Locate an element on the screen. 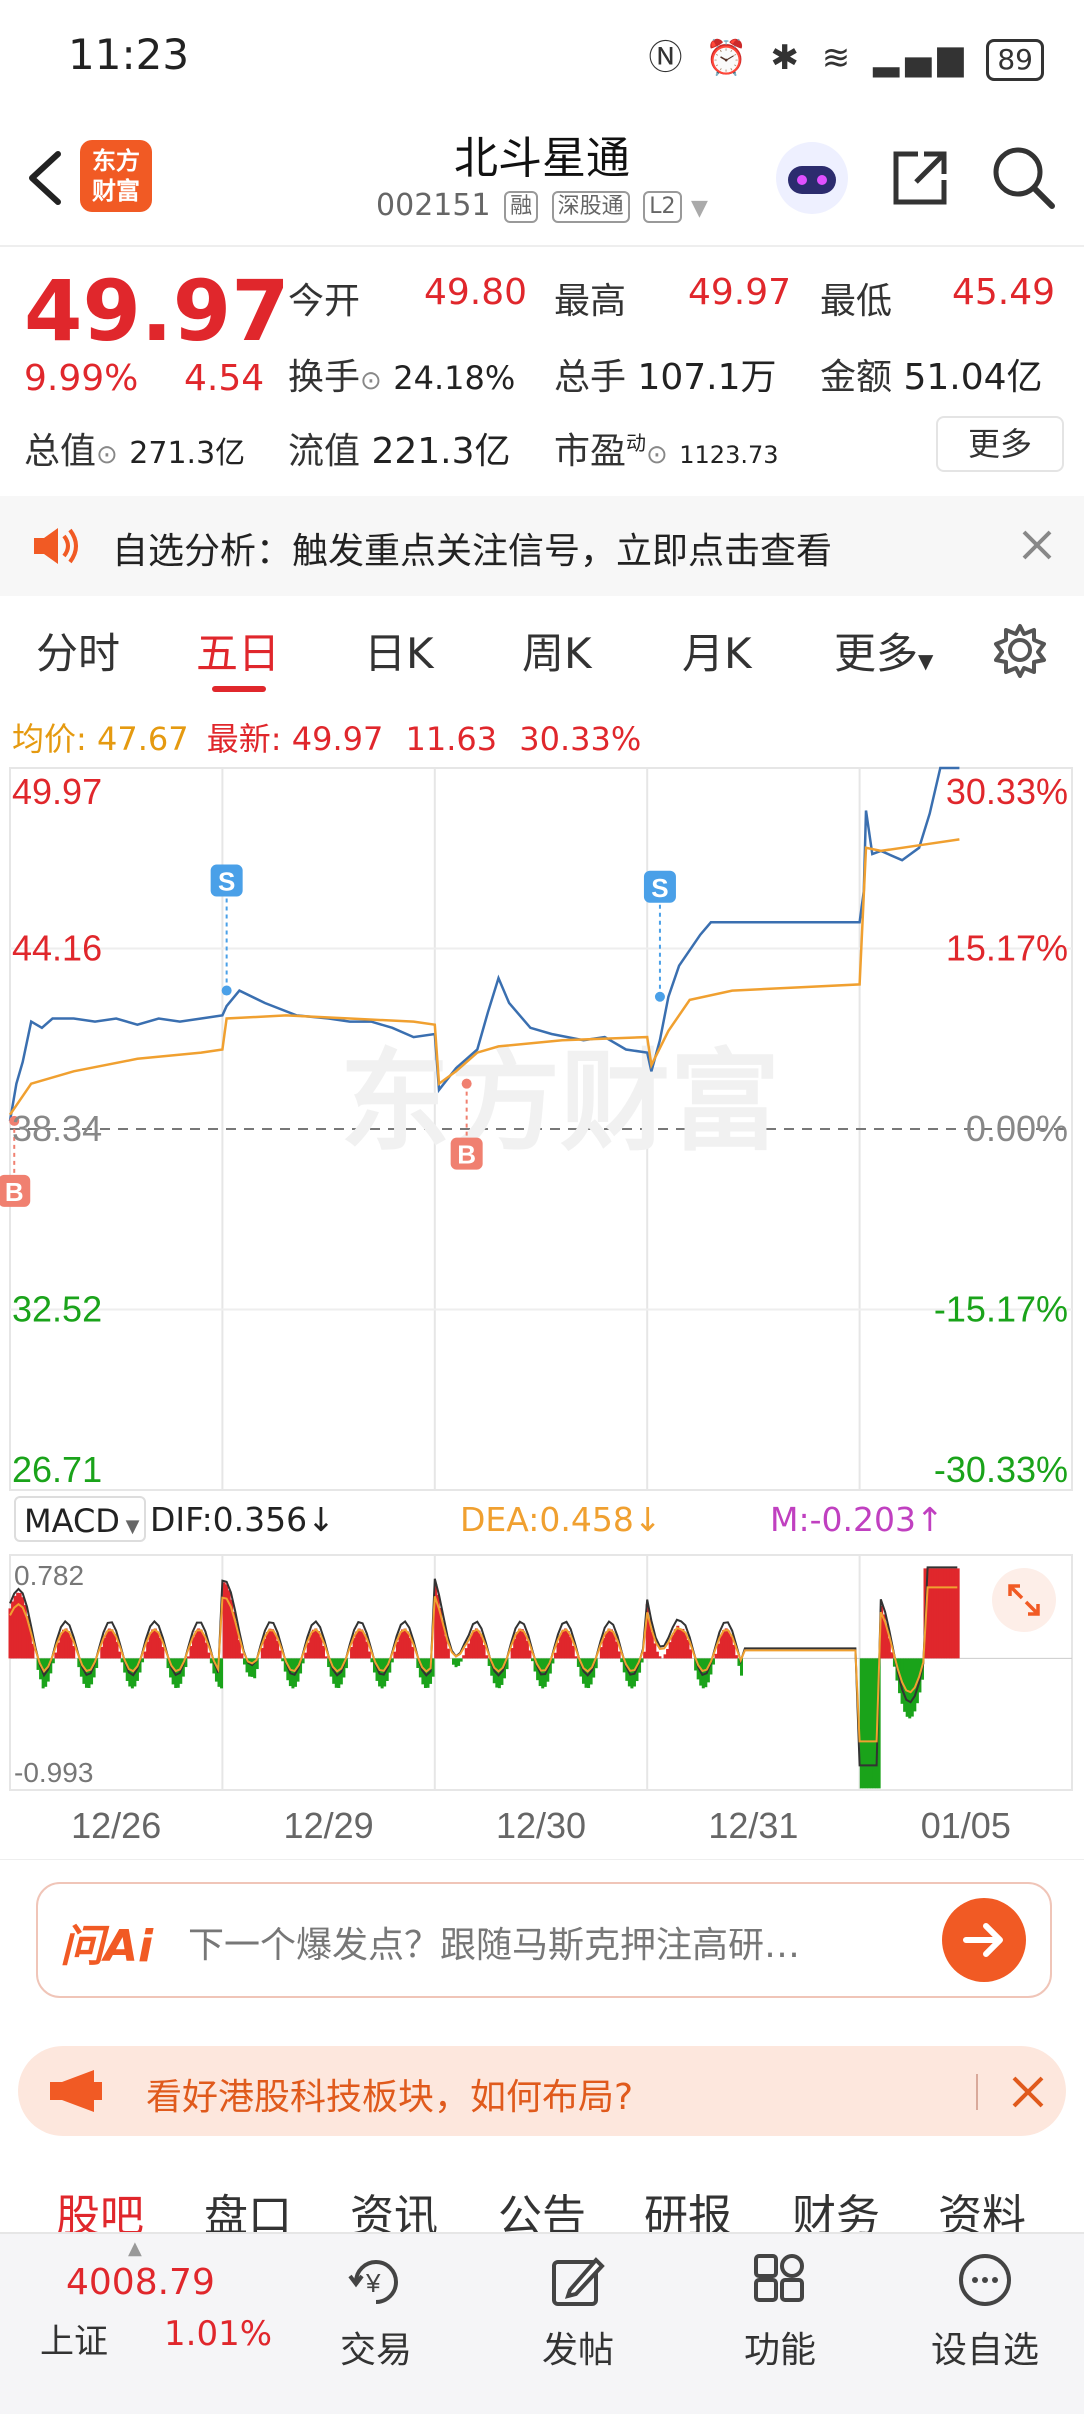 The height and width of the screenshot is (2414, 1084). post-label: 发帖 is located at coordinates (577, 2350).